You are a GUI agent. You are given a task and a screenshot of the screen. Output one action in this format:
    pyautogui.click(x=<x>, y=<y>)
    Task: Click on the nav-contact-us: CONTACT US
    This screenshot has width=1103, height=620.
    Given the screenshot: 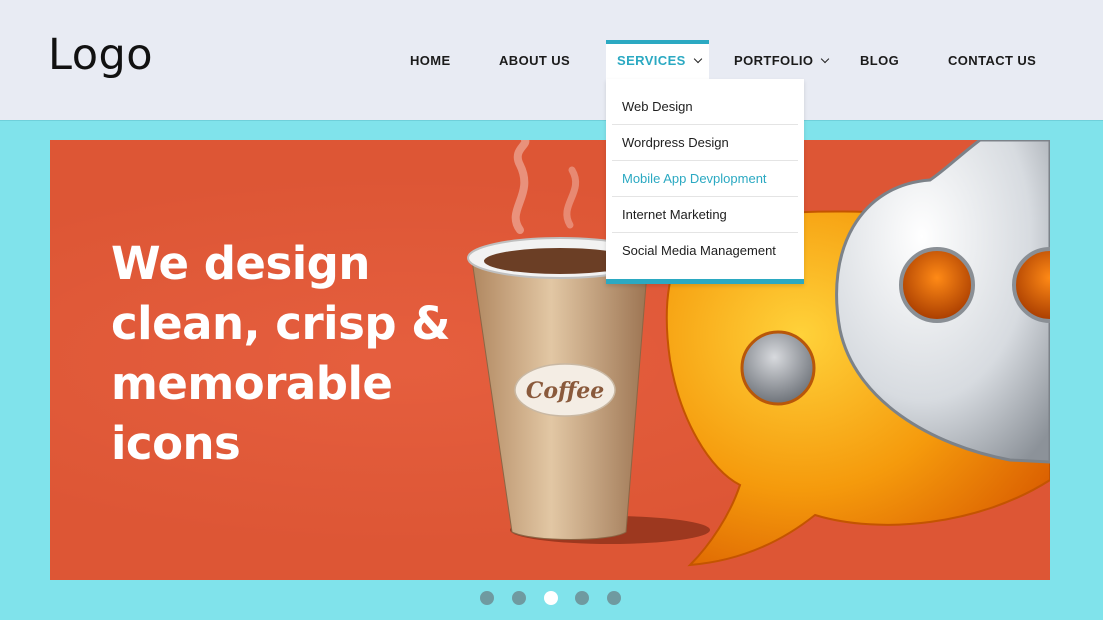 What is the action you would take?
    pyautogui.click(x=992, y=59)
    